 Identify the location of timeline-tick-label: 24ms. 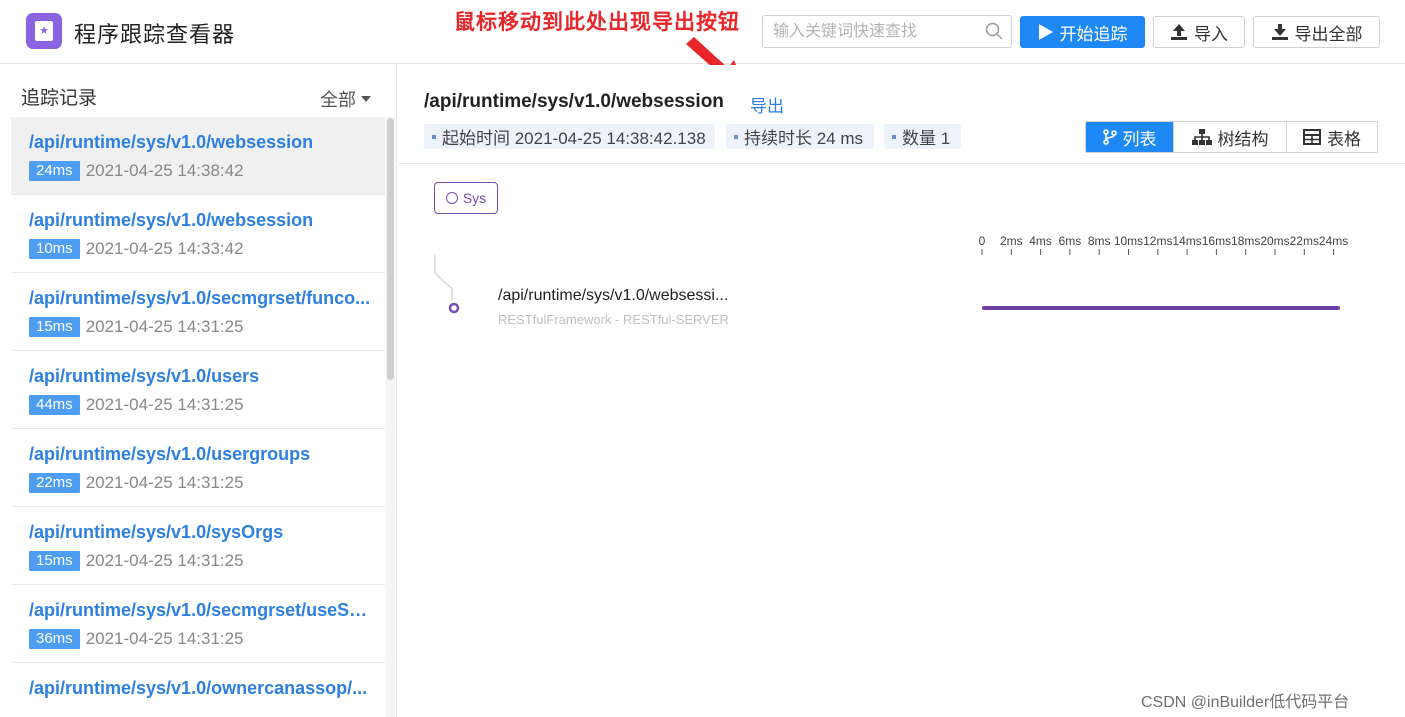
(1333, 241).